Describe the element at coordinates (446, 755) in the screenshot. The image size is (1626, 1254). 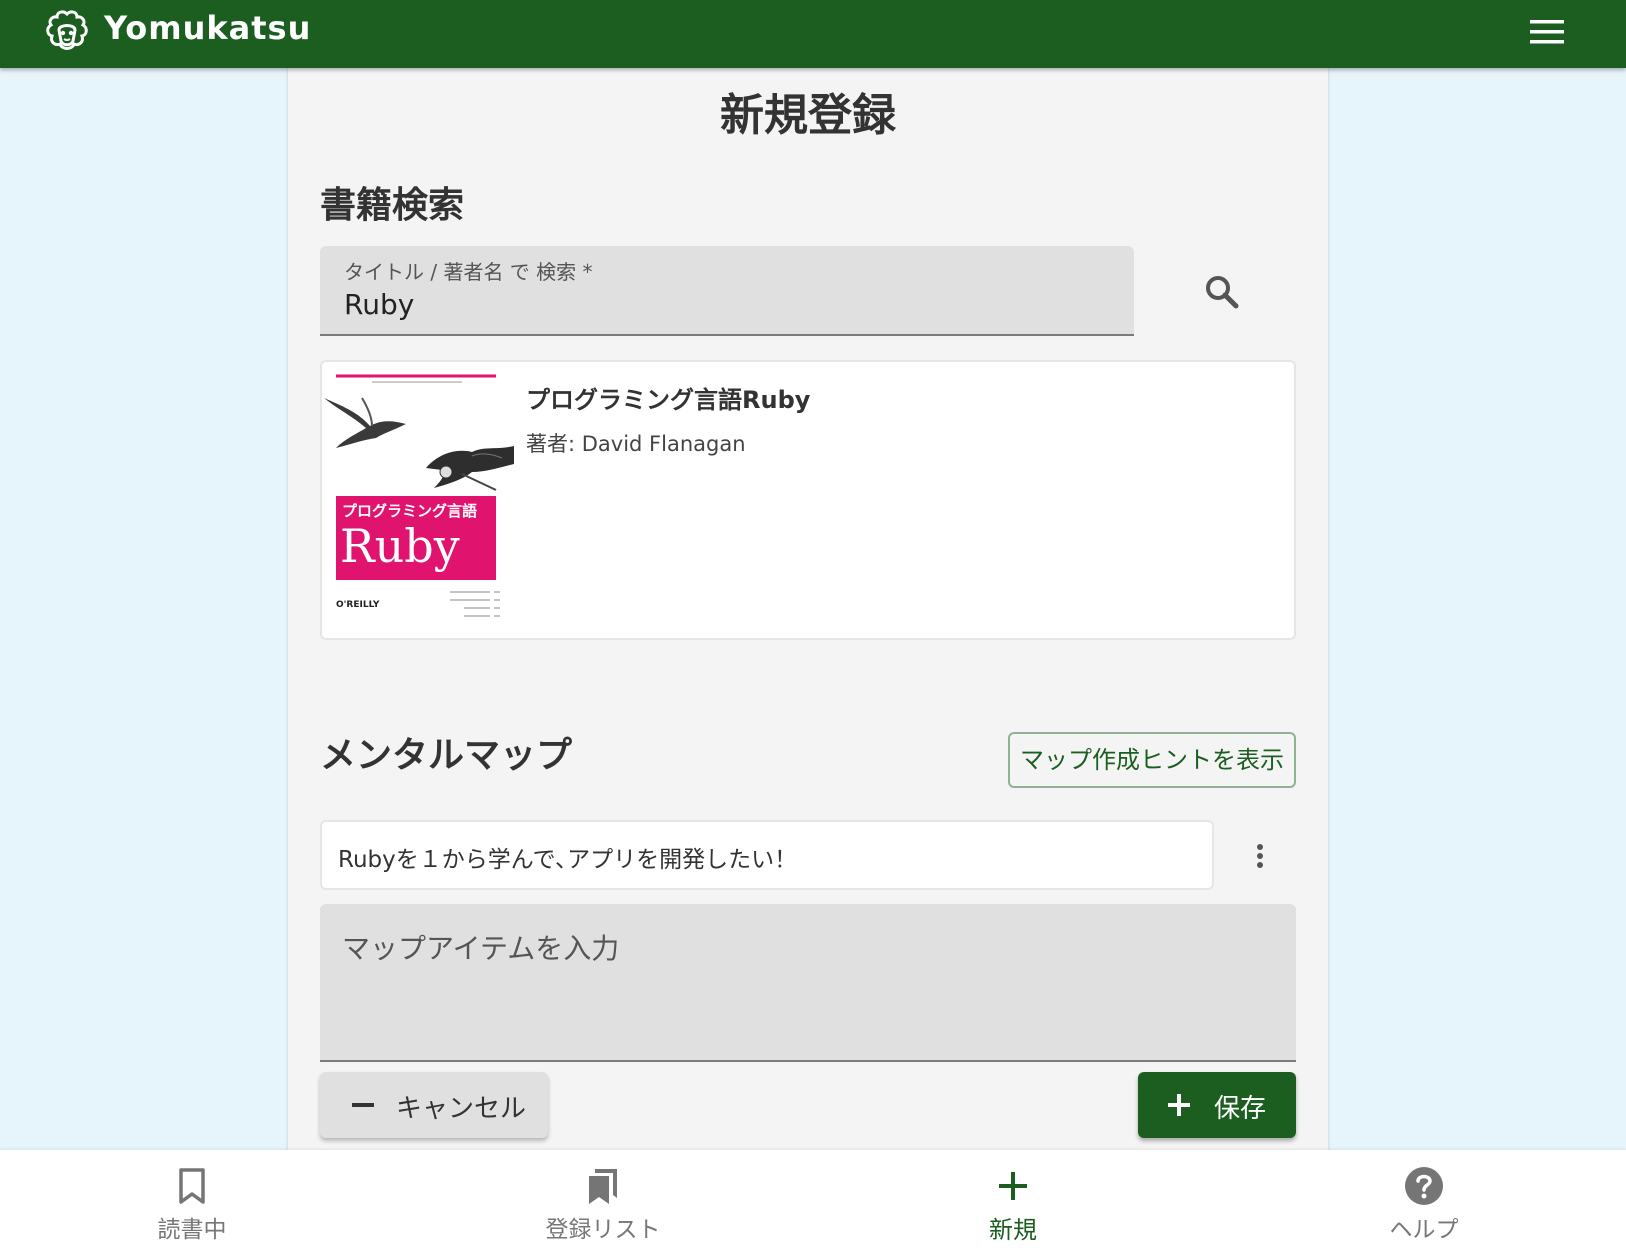
I see `mental-map-heading: メンタルマップ` at that location.